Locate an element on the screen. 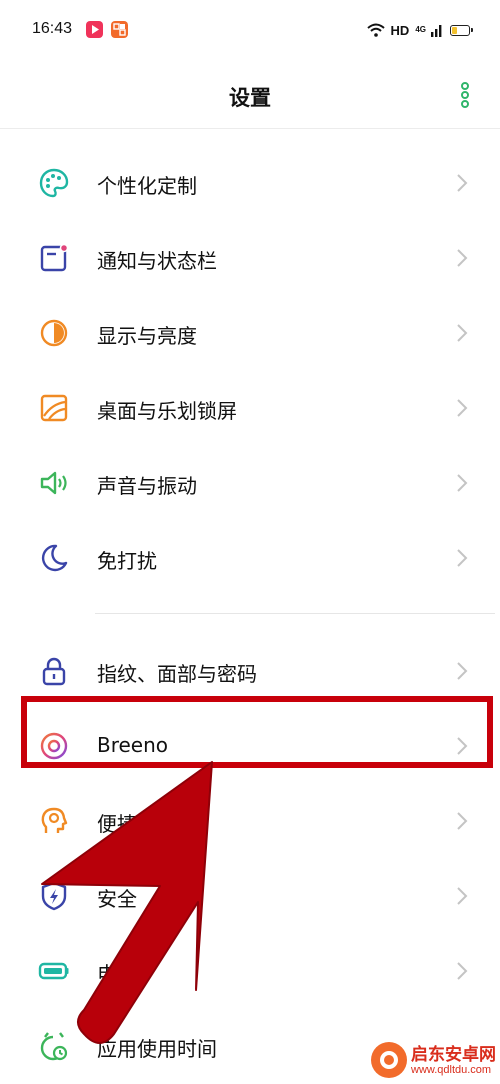 Image resolution: width=500 pixels, height=1084 pixels. photo-app-icon is located at coordinates (119, 29).